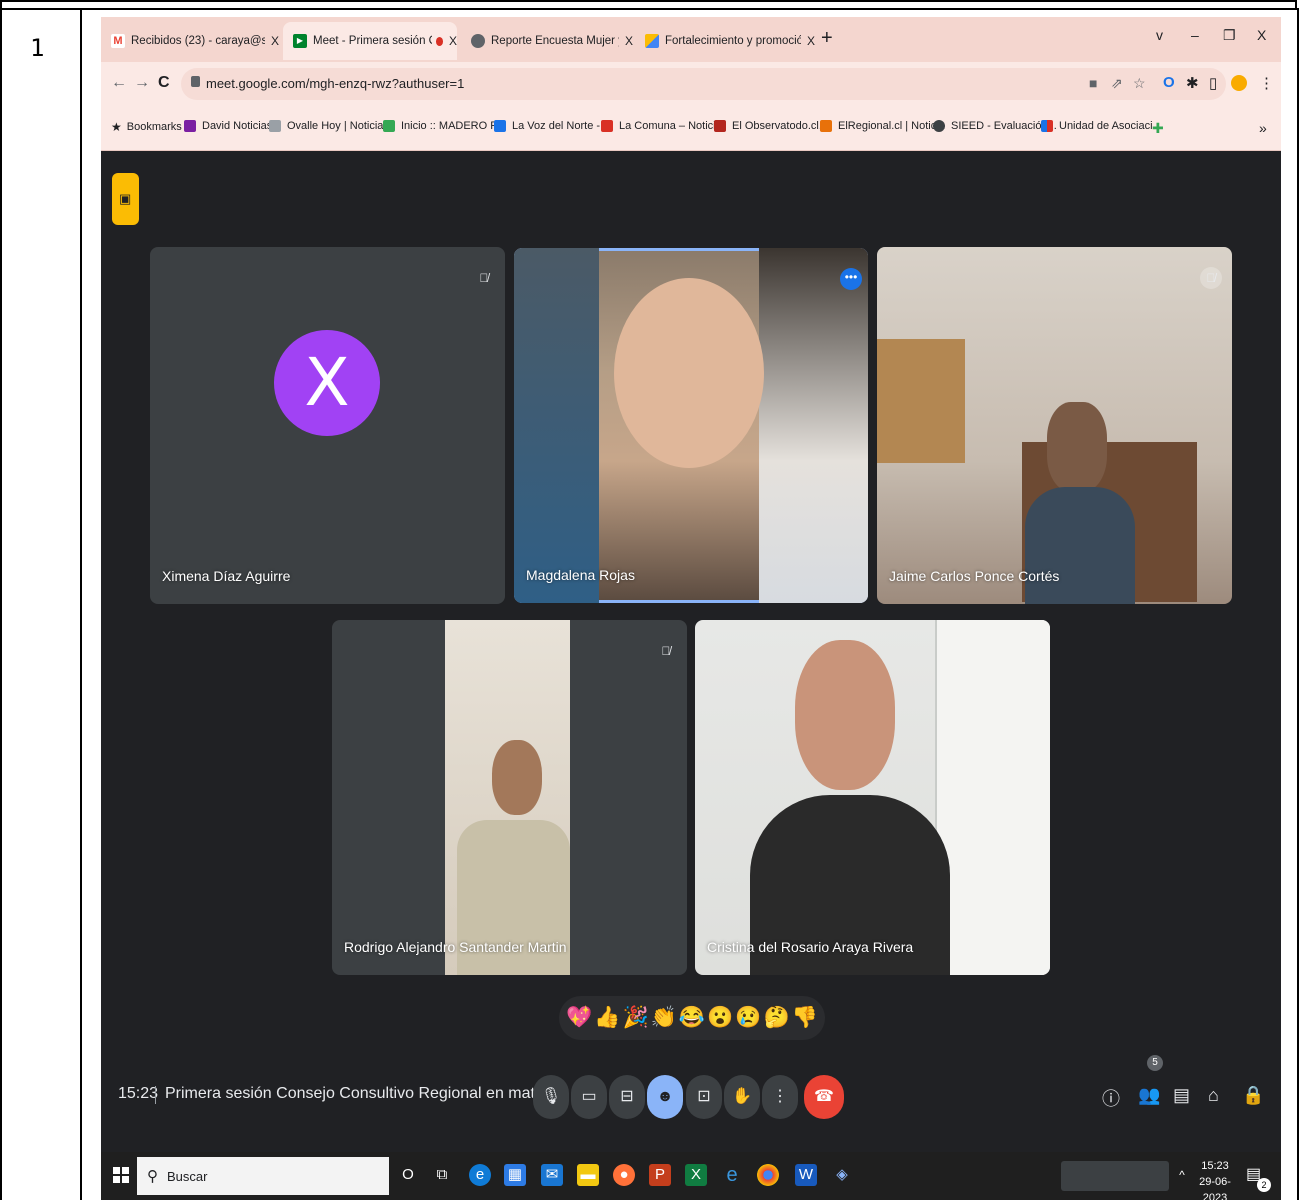  What do you see at coordinates (116, 127) in the screenshot?
I see `star-icon: ★` at bounding box center [116, 127].